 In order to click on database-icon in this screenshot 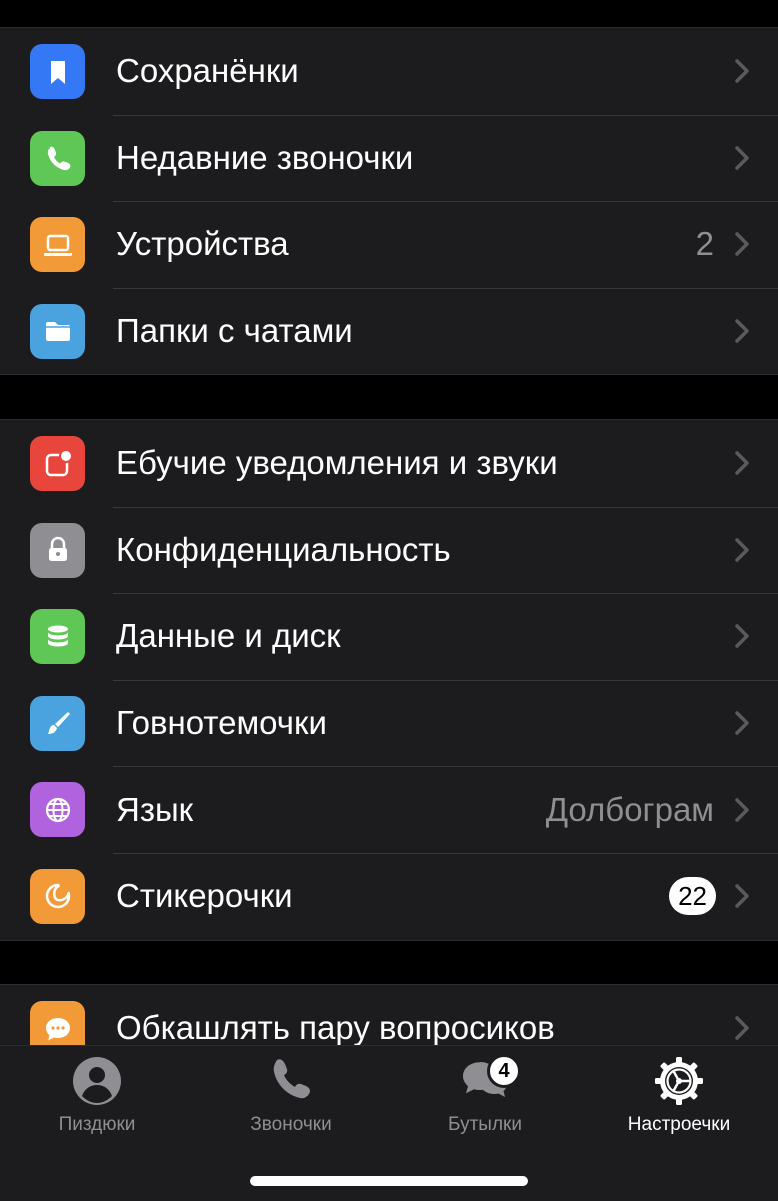, I will do `click(57, 637)`.